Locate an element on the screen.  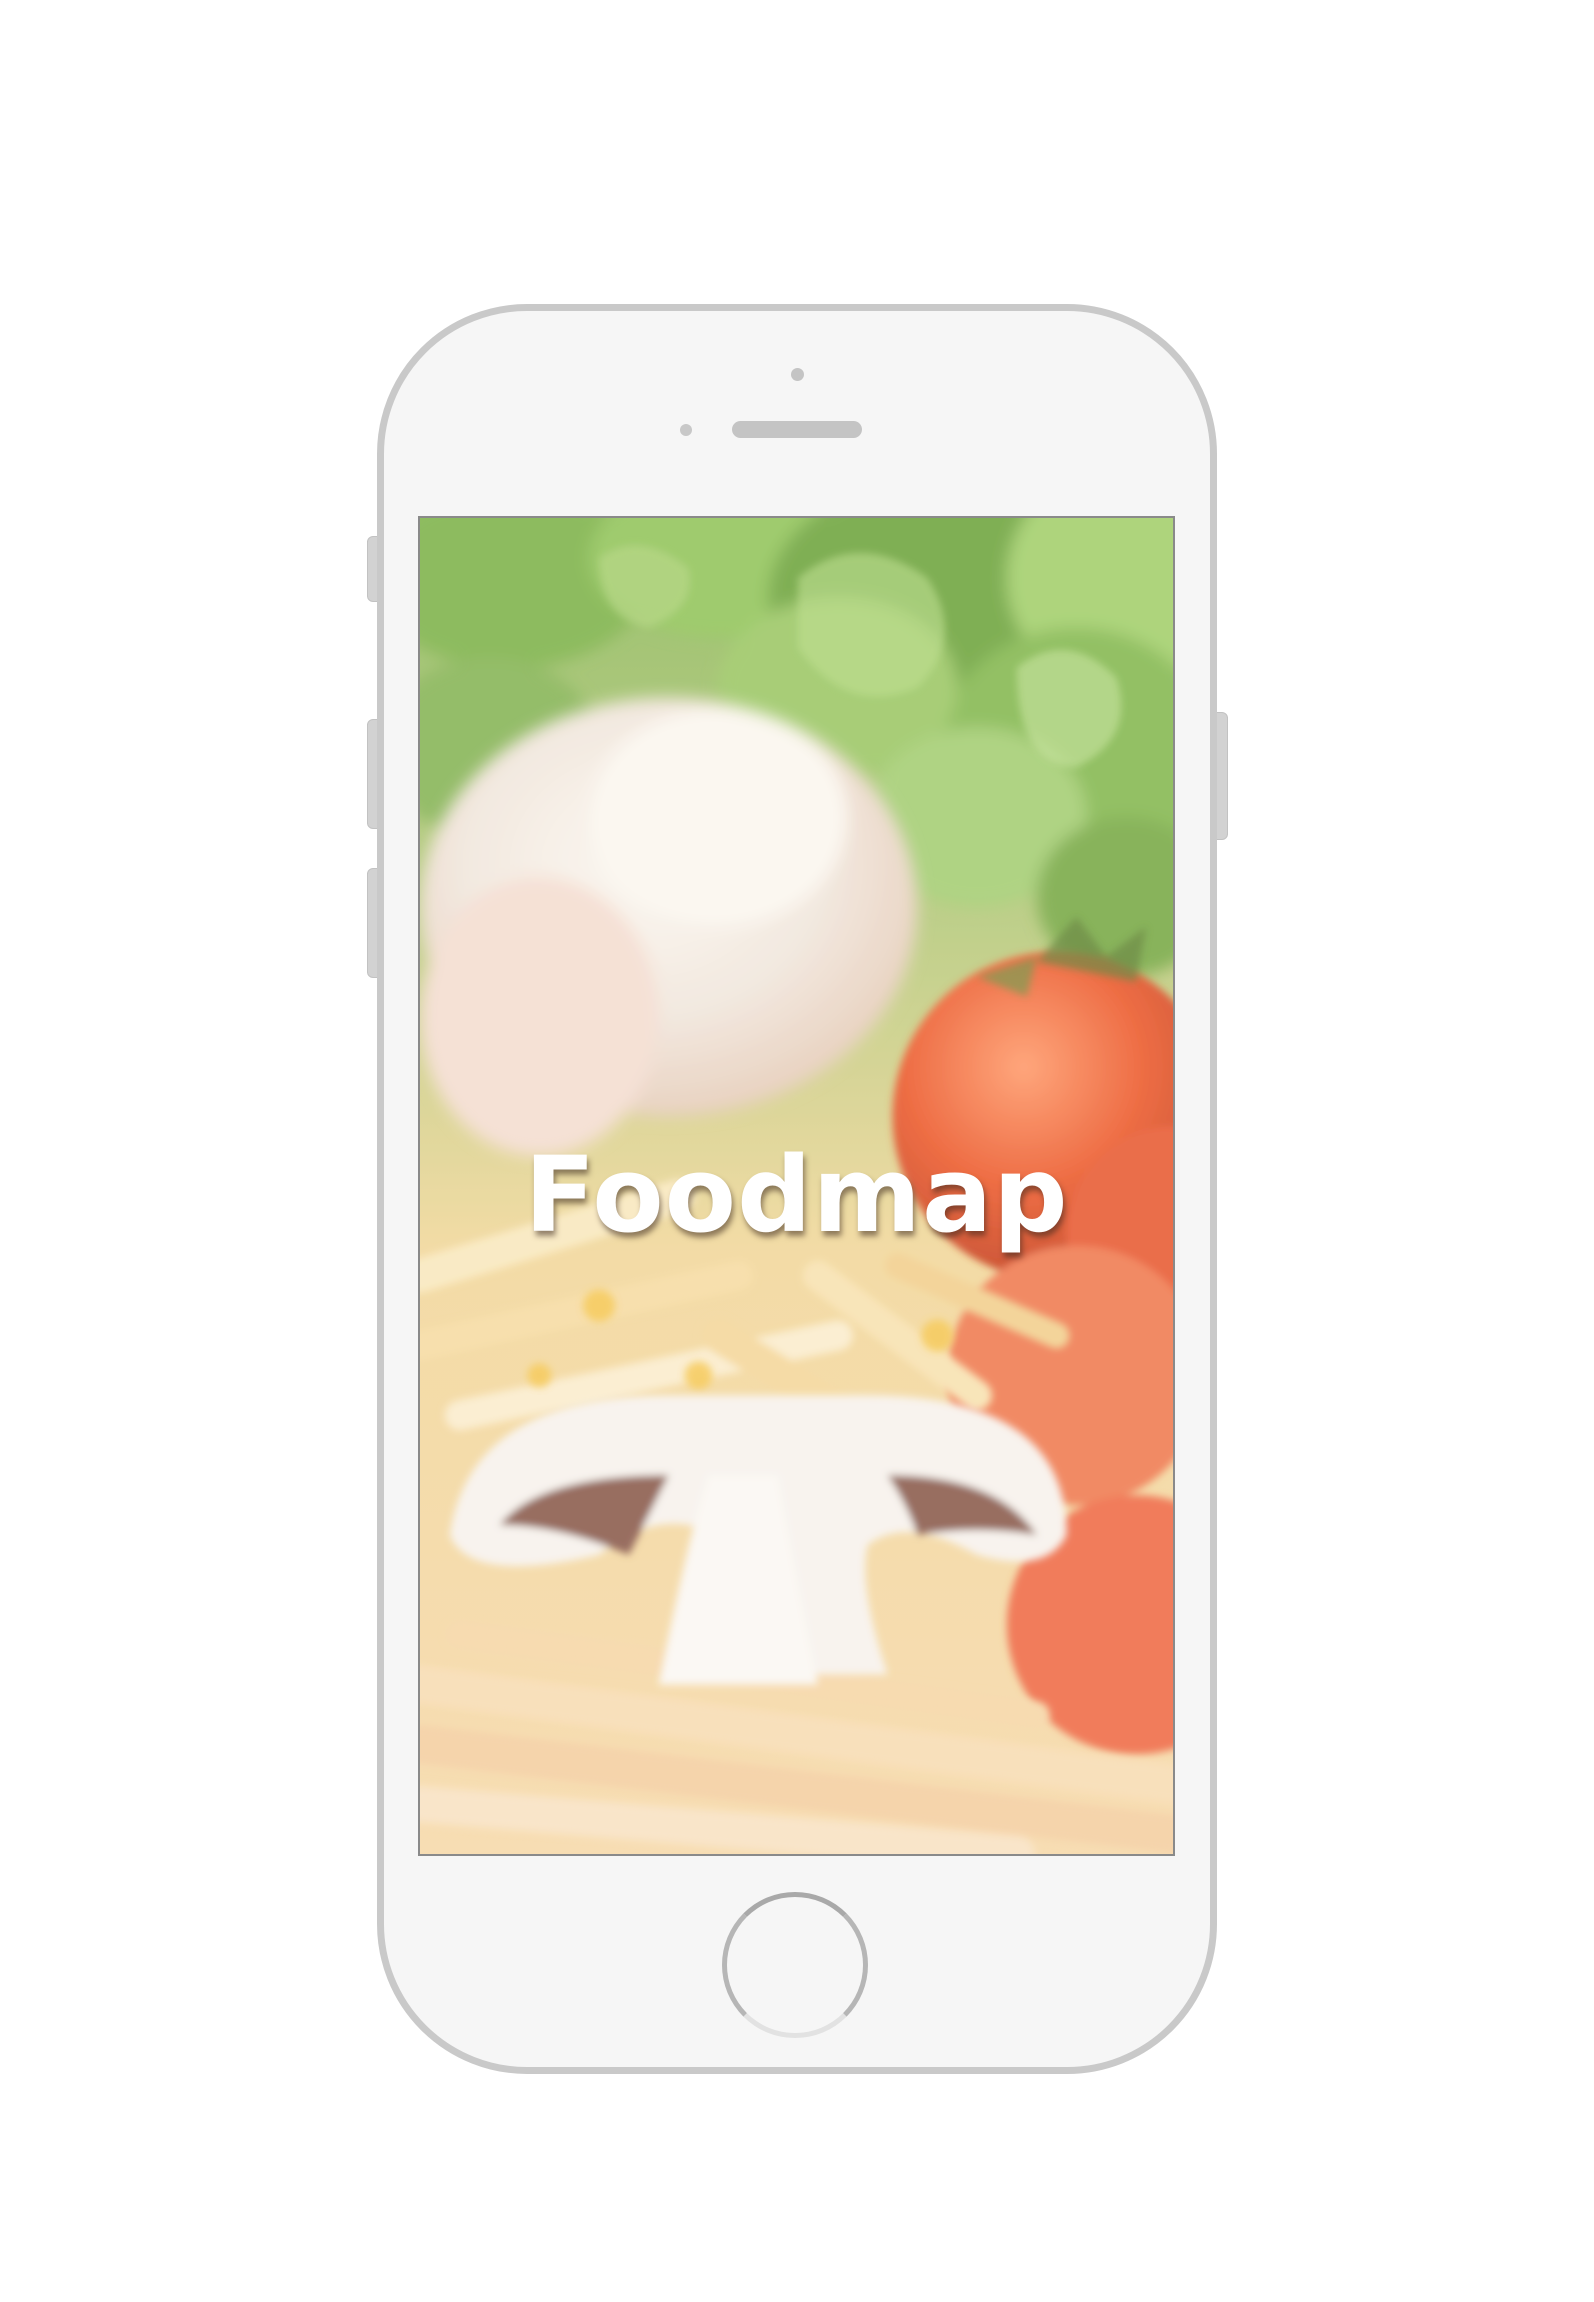
earpiece-speaker-icon is located at coordinates (797, 429).